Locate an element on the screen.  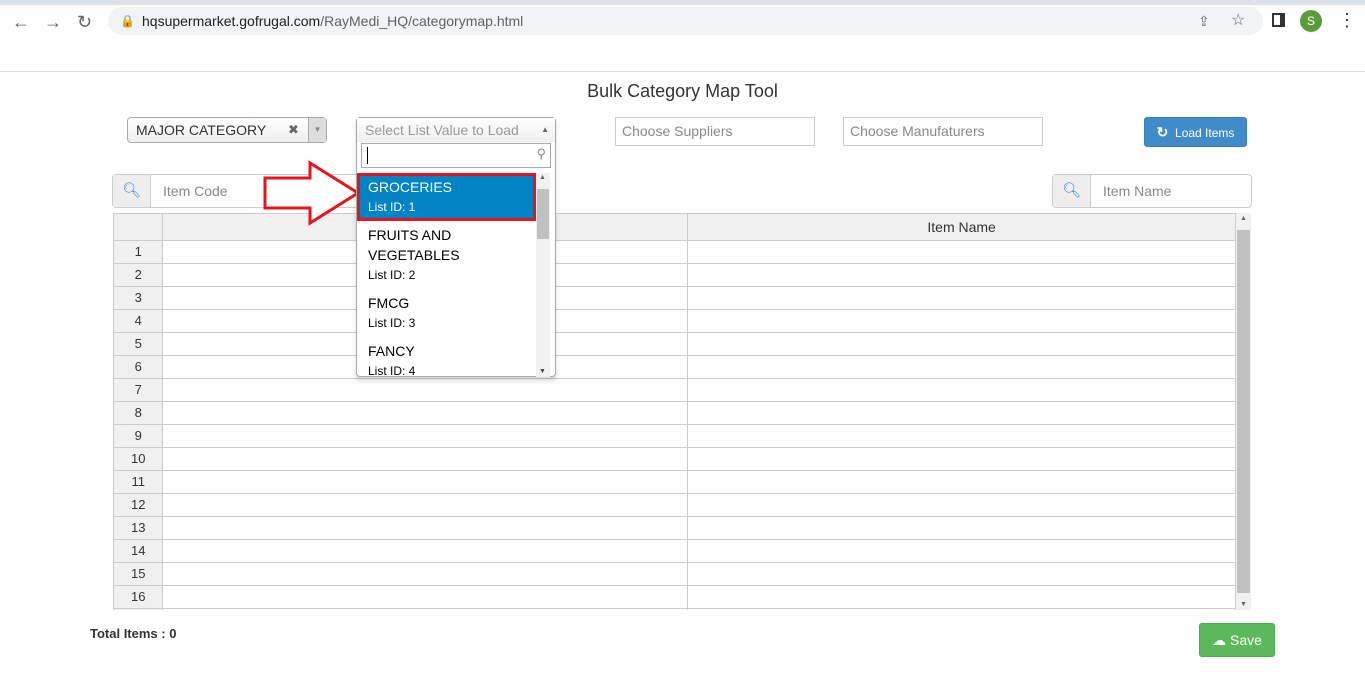
table-row: 9 is located at coordinates (675, 436).